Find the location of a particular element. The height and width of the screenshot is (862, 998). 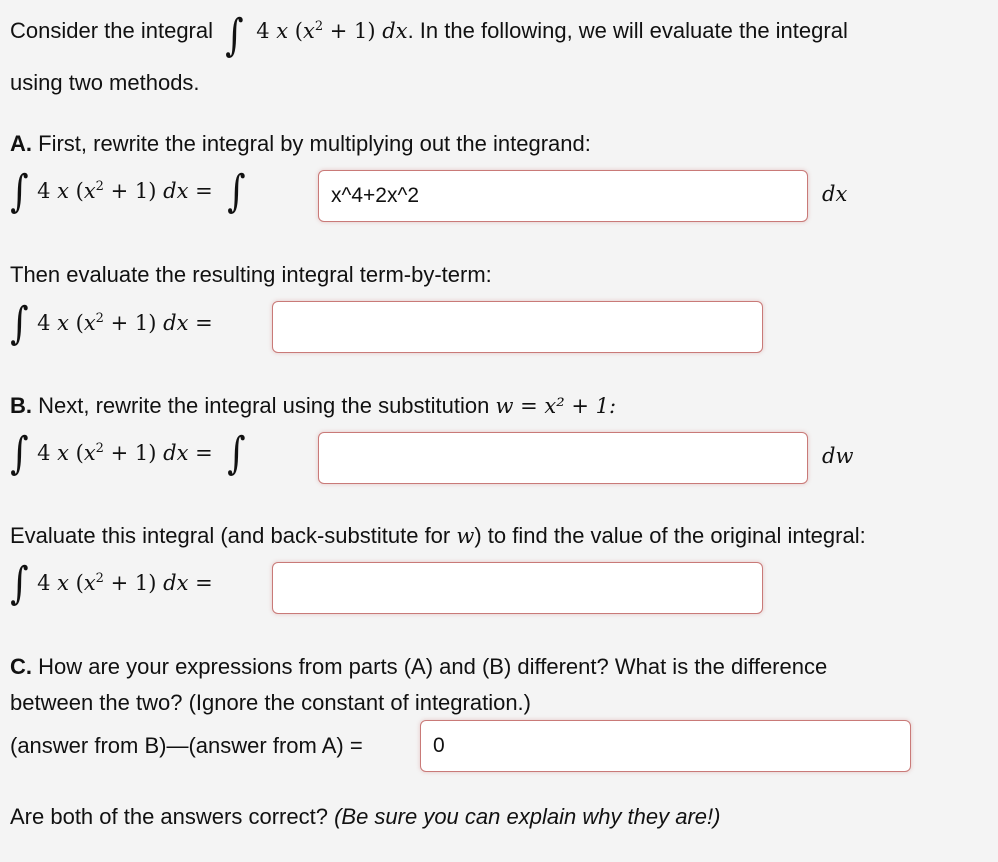

part-c-label: C. is located at coordinates (21, 666).